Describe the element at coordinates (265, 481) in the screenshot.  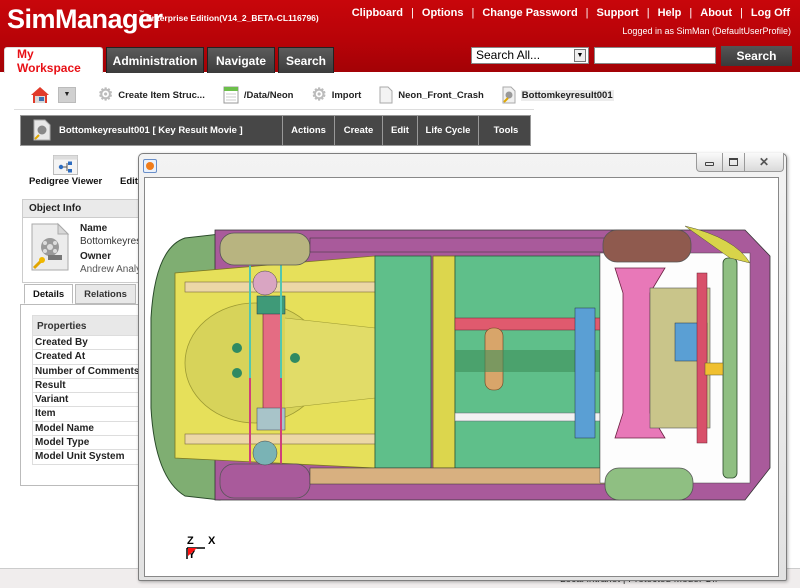
I see `rear-wheel-bottom` at that location.